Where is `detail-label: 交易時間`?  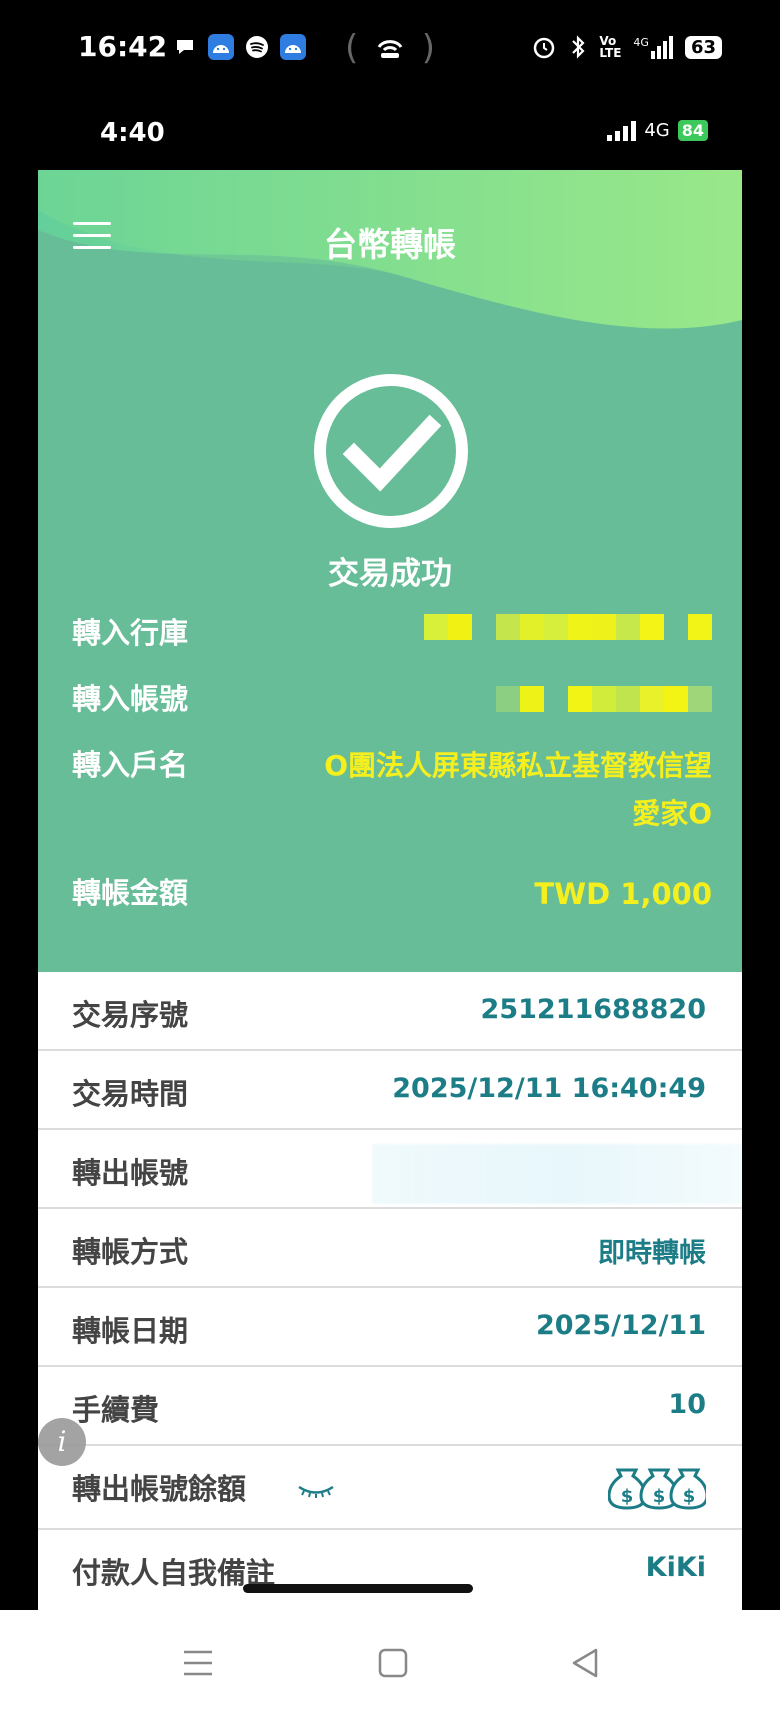
detail-label: 交易時間 is located at coordinates (130, 1094).